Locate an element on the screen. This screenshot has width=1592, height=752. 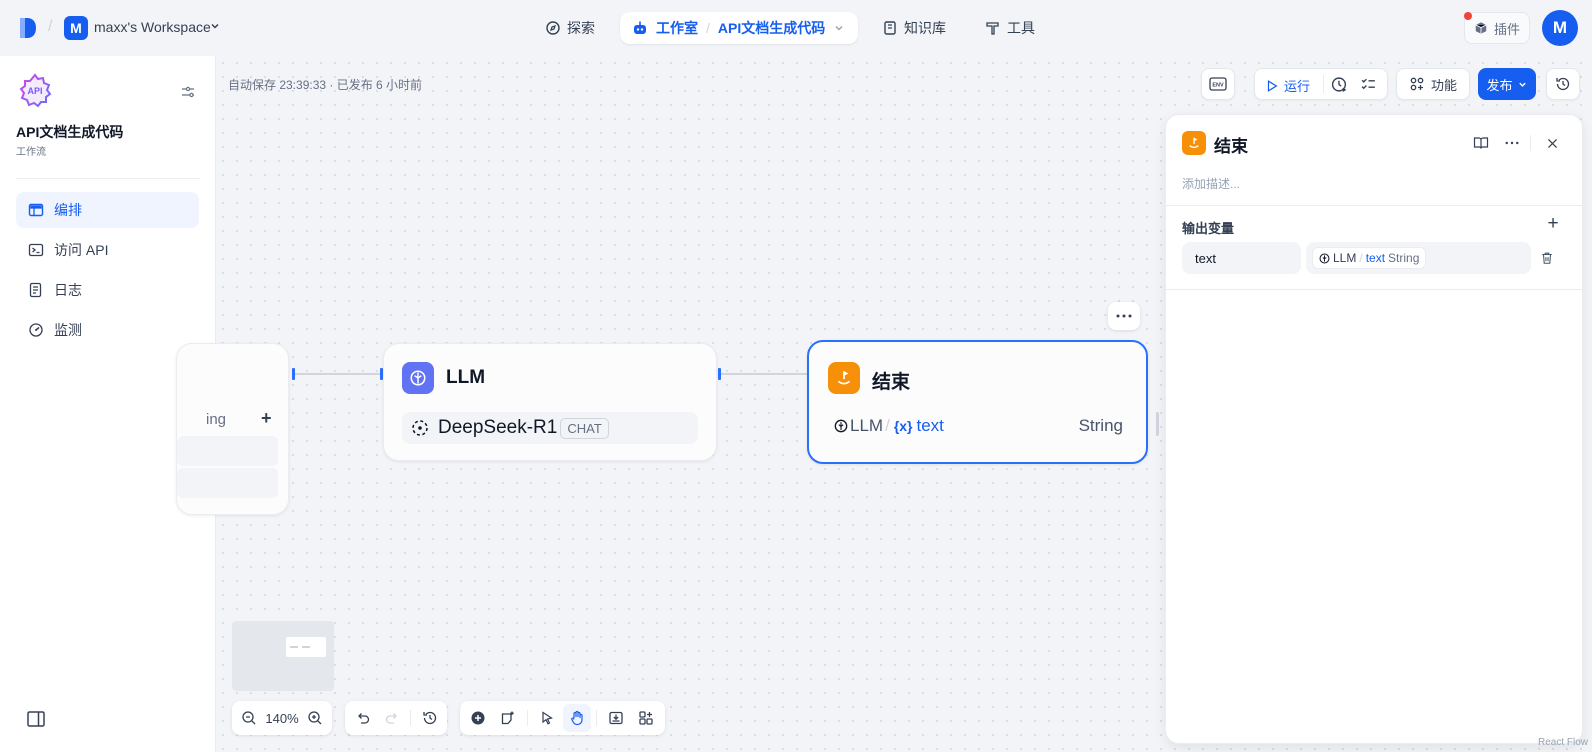
sticky-note-icon is located at coordinates (507, 718).